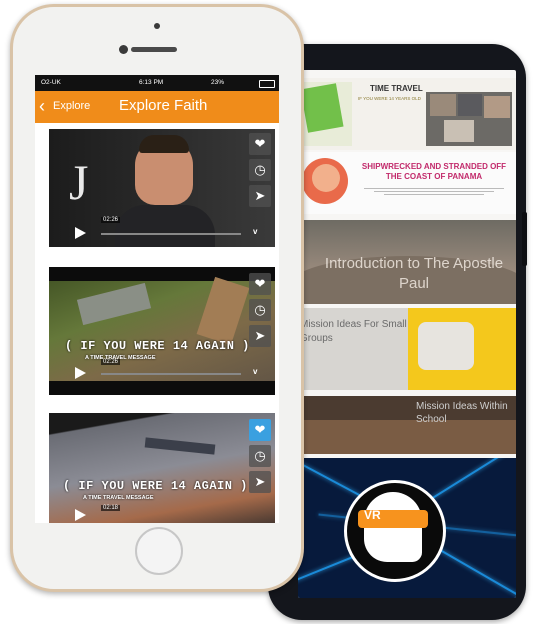 This screenshot has width=534, height=624. Describe the element at coordinates (326, 178) in the screenshot. I see `shipwrecked-face` at that location.